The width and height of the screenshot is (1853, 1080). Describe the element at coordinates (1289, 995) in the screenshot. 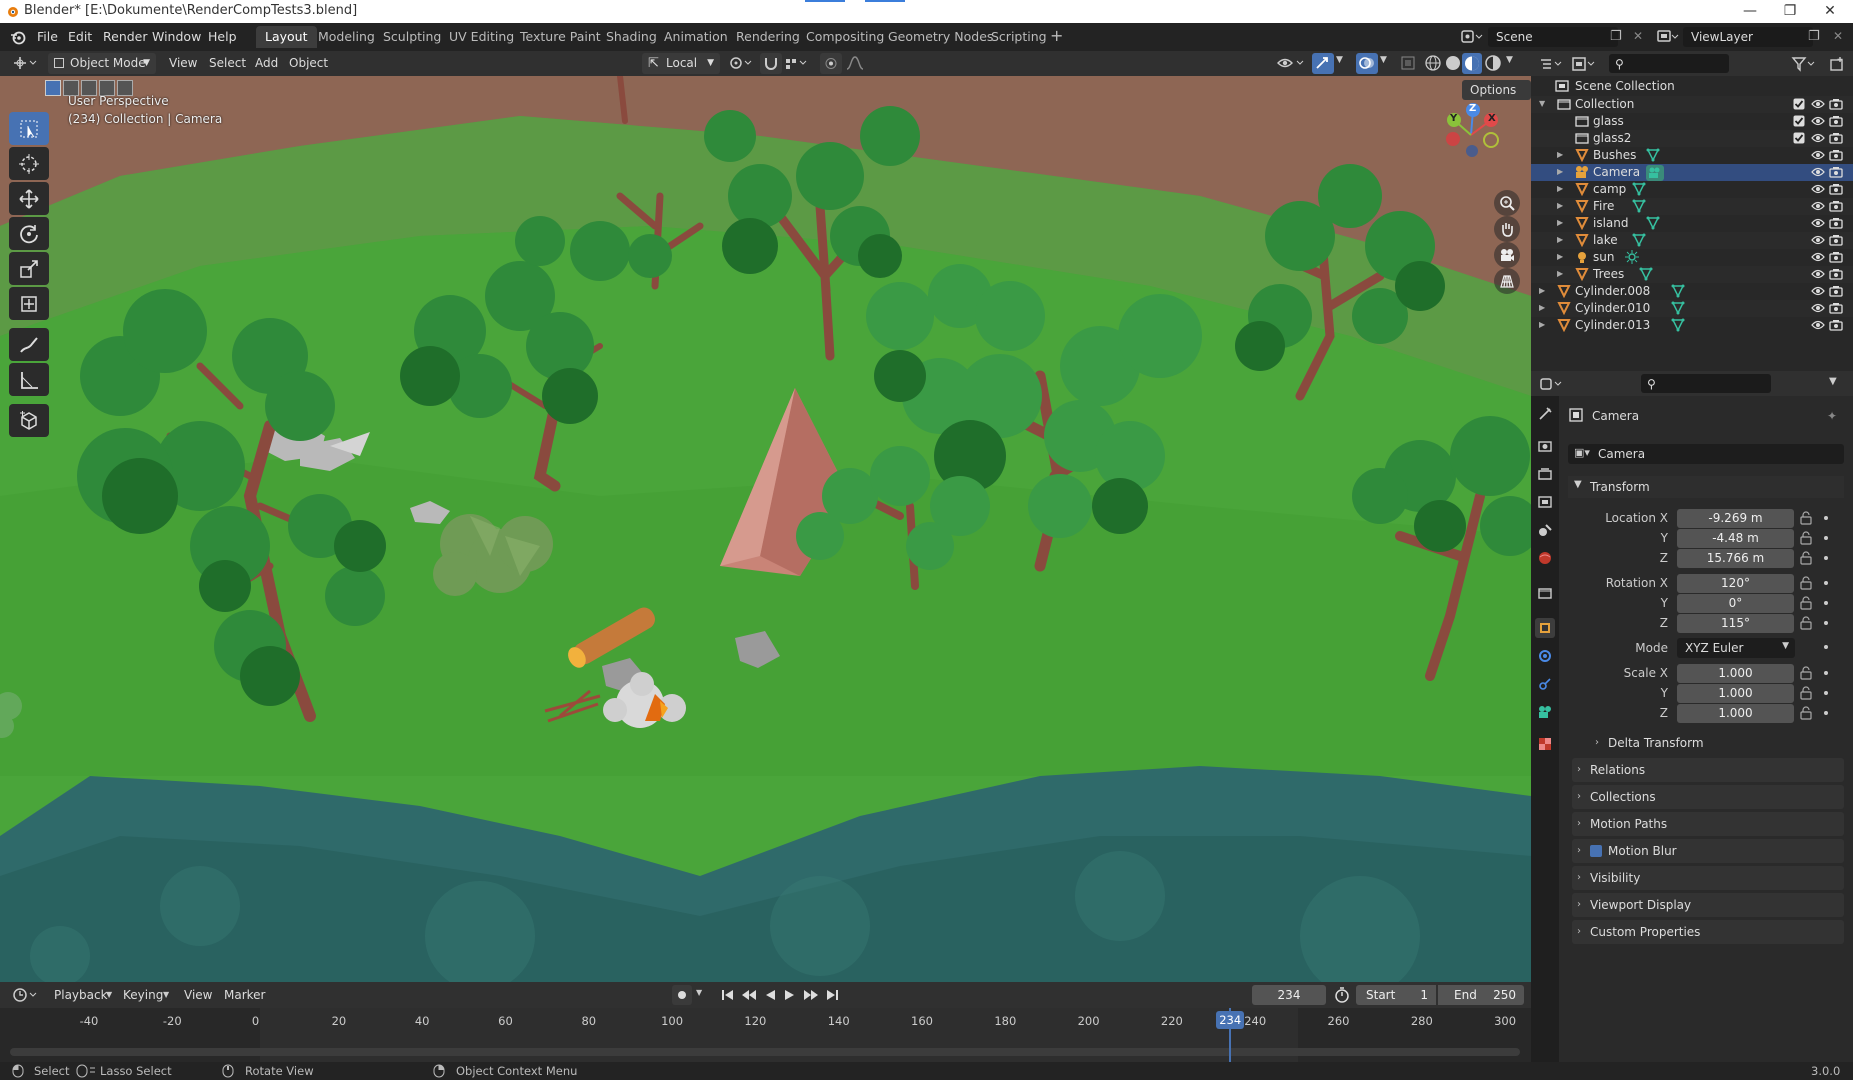

I see `current-frame-field: 234` at that location.